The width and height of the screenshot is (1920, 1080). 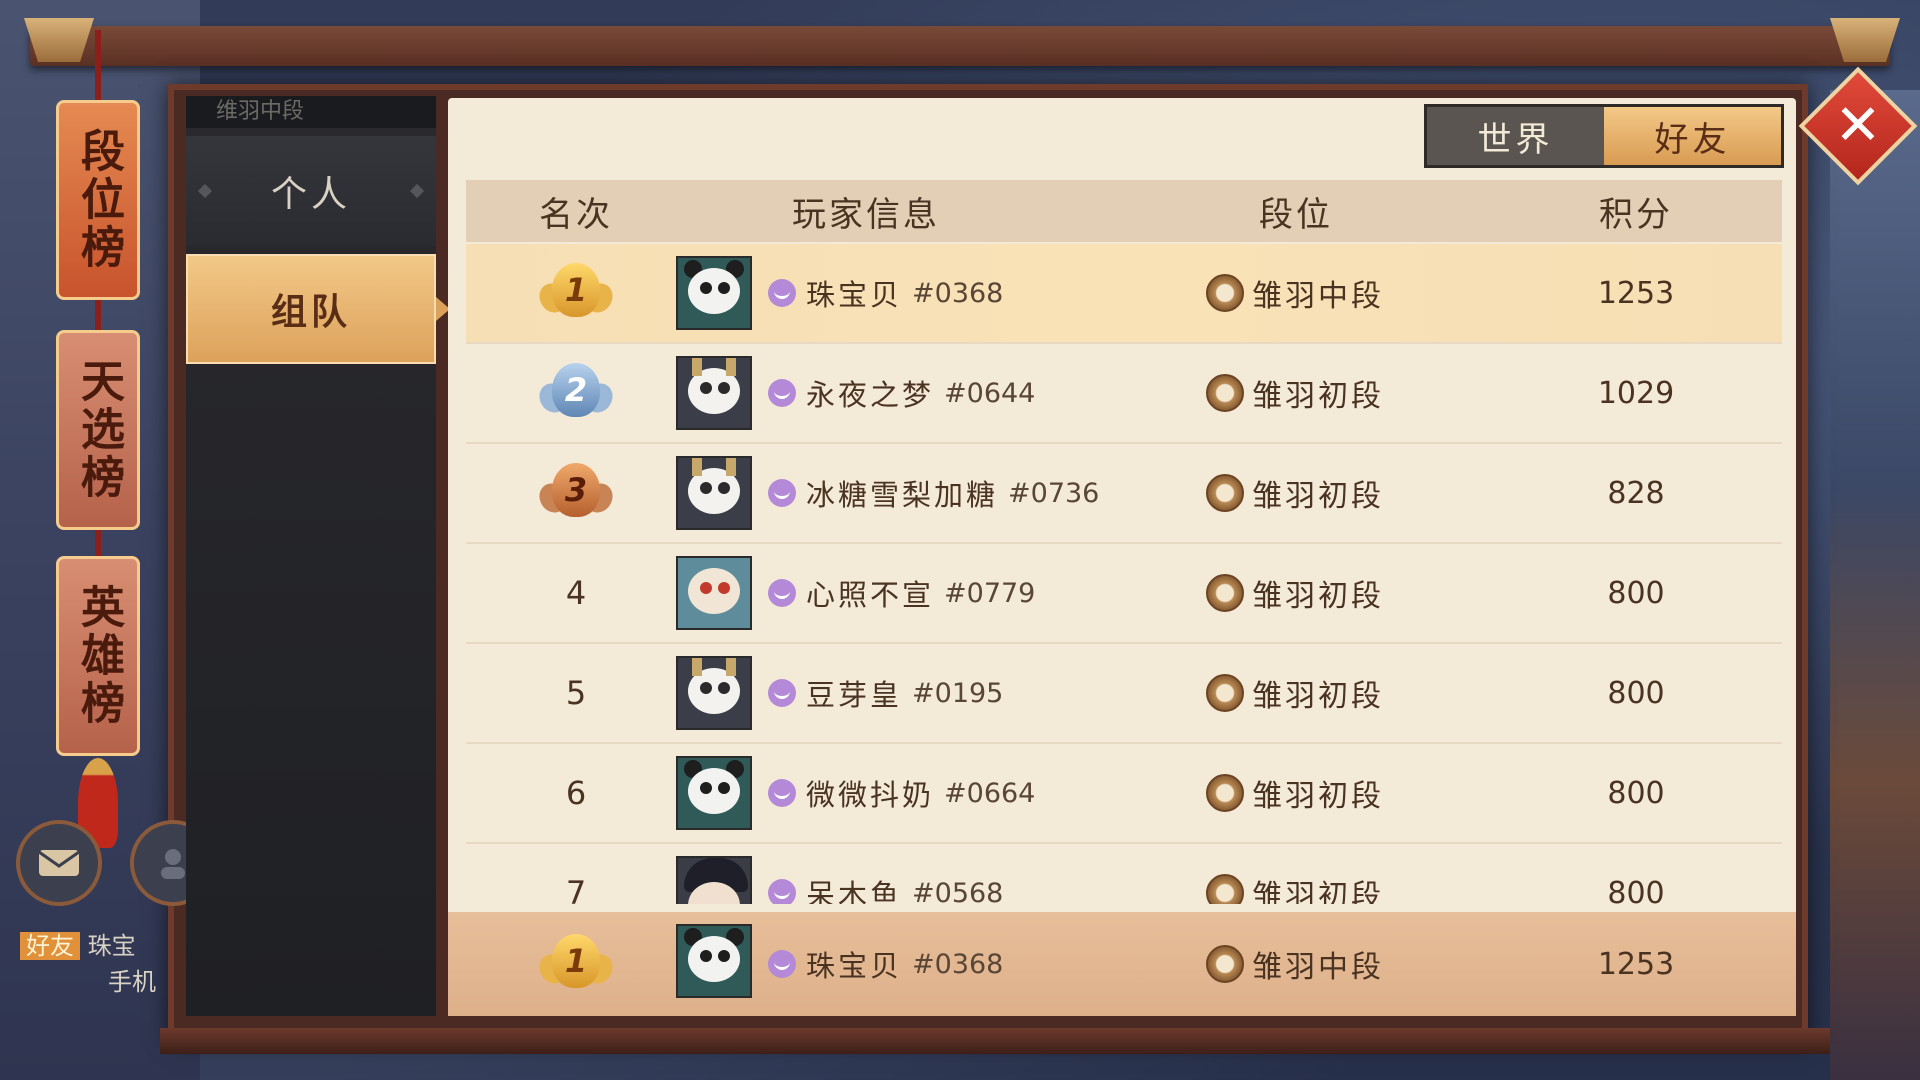 I want to click on player-info: 永夜之梦 #0644, so click(x=901, y=393).